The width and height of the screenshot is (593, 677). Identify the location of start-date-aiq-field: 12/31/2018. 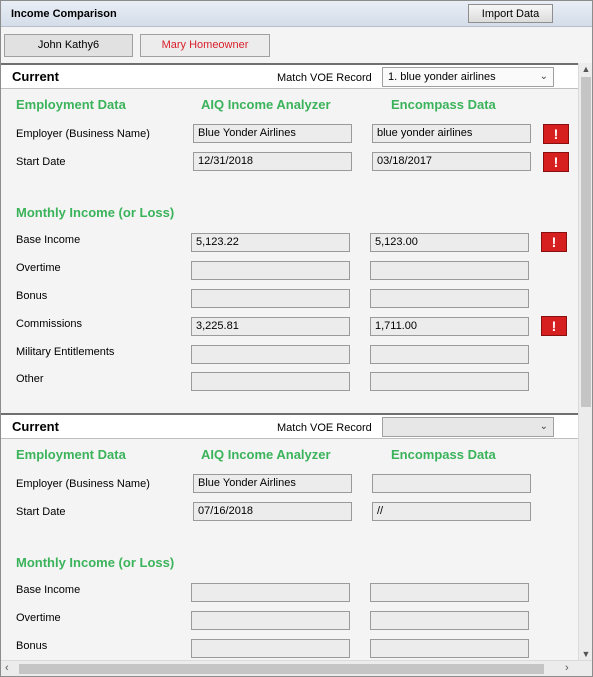
(272, 161).